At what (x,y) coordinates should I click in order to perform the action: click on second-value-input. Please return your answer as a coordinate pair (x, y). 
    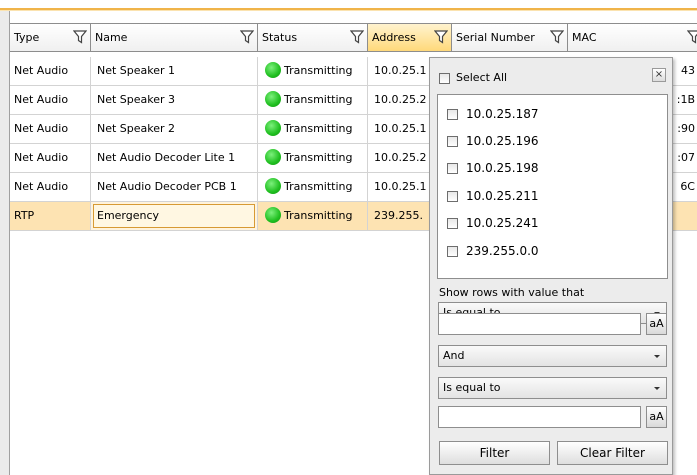
    Looking at the image, I should click on (539, 417).